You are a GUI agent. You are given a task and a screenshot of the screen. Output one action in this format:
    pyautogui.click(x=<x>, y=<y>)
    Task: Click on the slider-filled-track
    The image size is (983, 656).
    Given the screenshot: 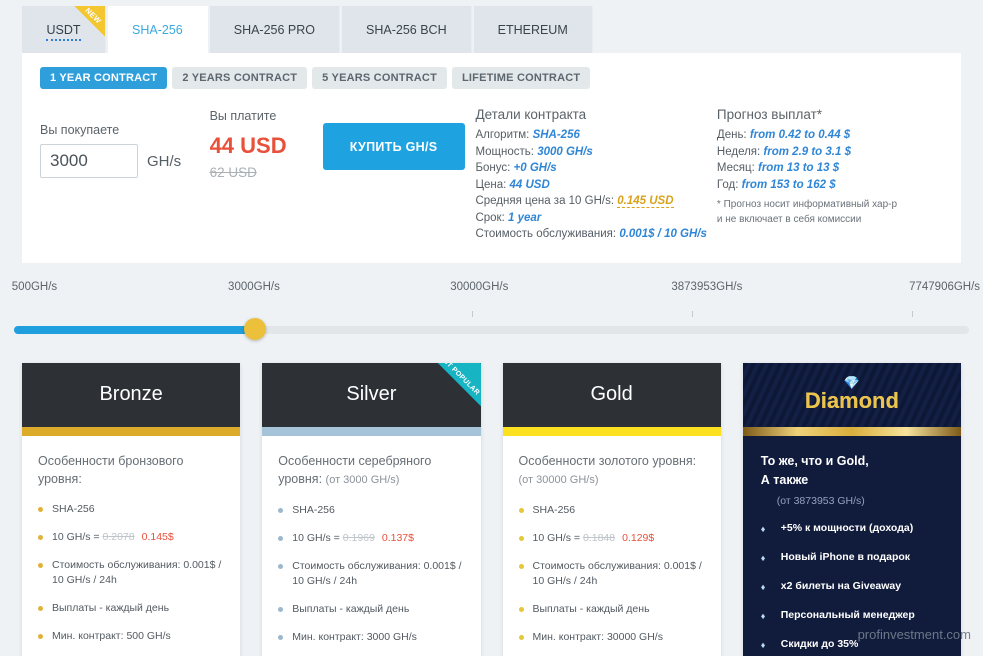 What is the action you would take?
    pyautogui.click(x=134, y=329)
    